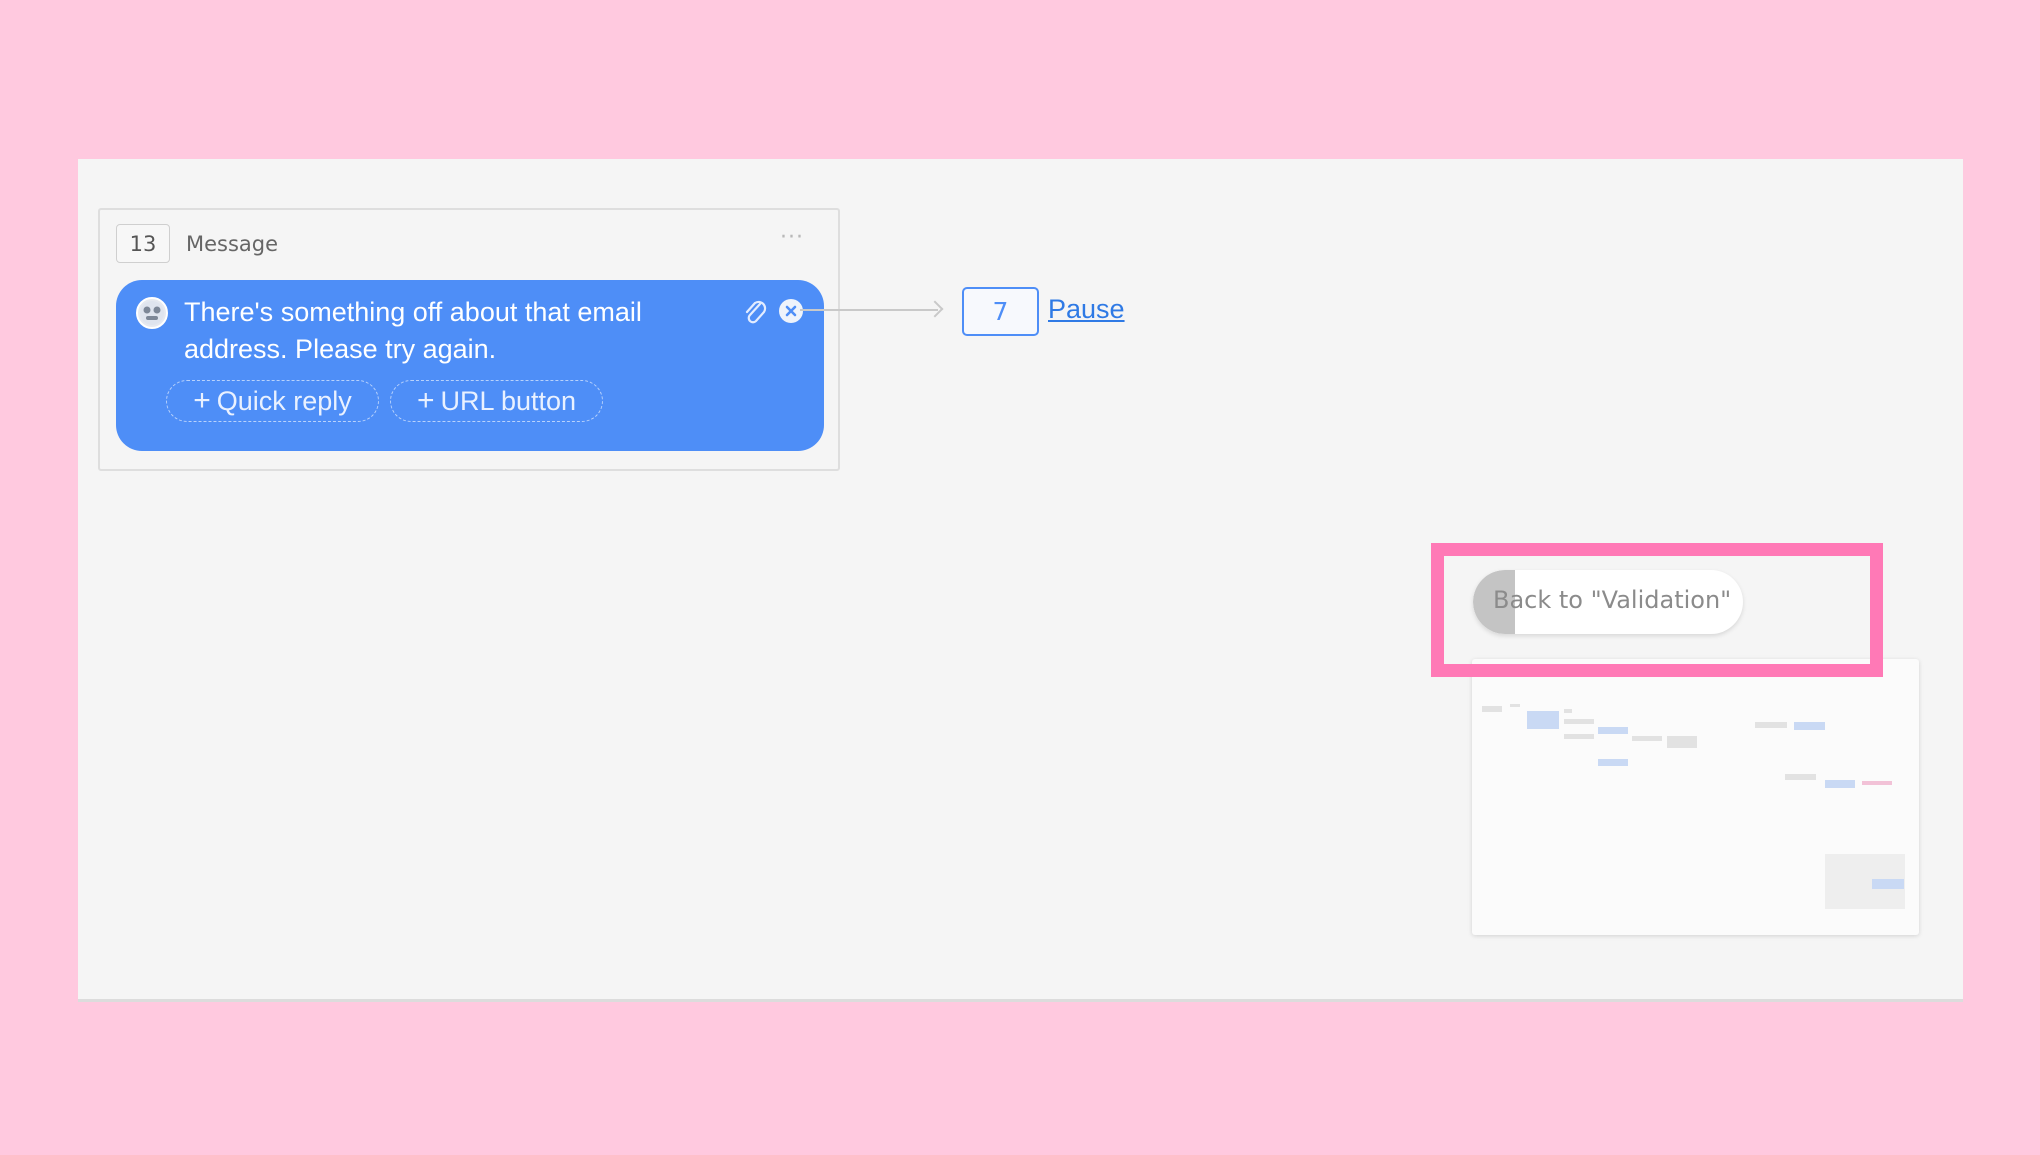 This screenshot has height=1155, width=2040. What do you see at coordinates (1695, 797) in the screenshot?
I see `minimap` at bounding box center [1695, 797].